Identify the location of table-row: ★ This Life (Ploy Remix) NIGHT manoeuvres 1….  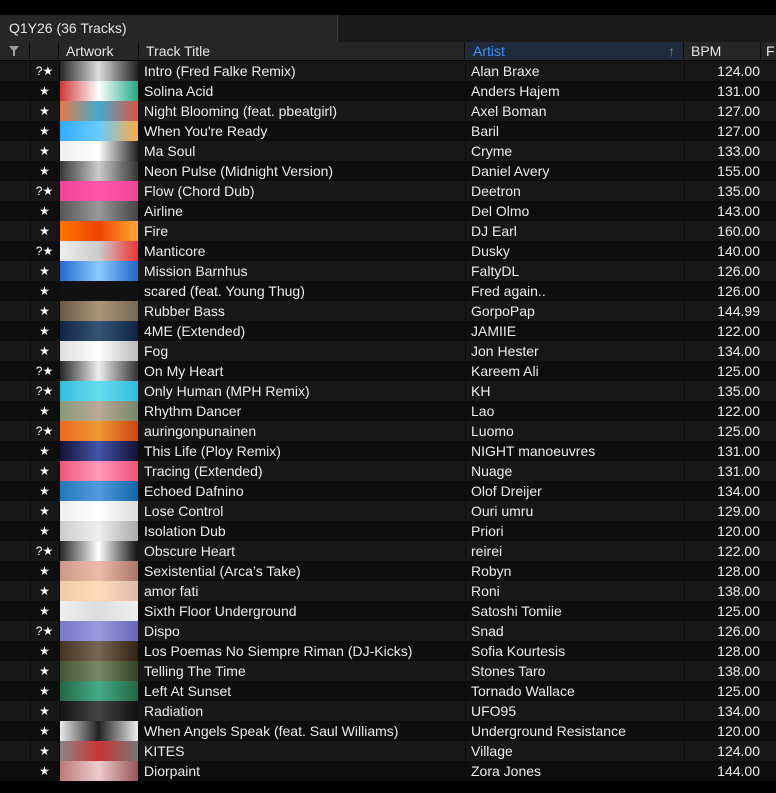
(388, 451).